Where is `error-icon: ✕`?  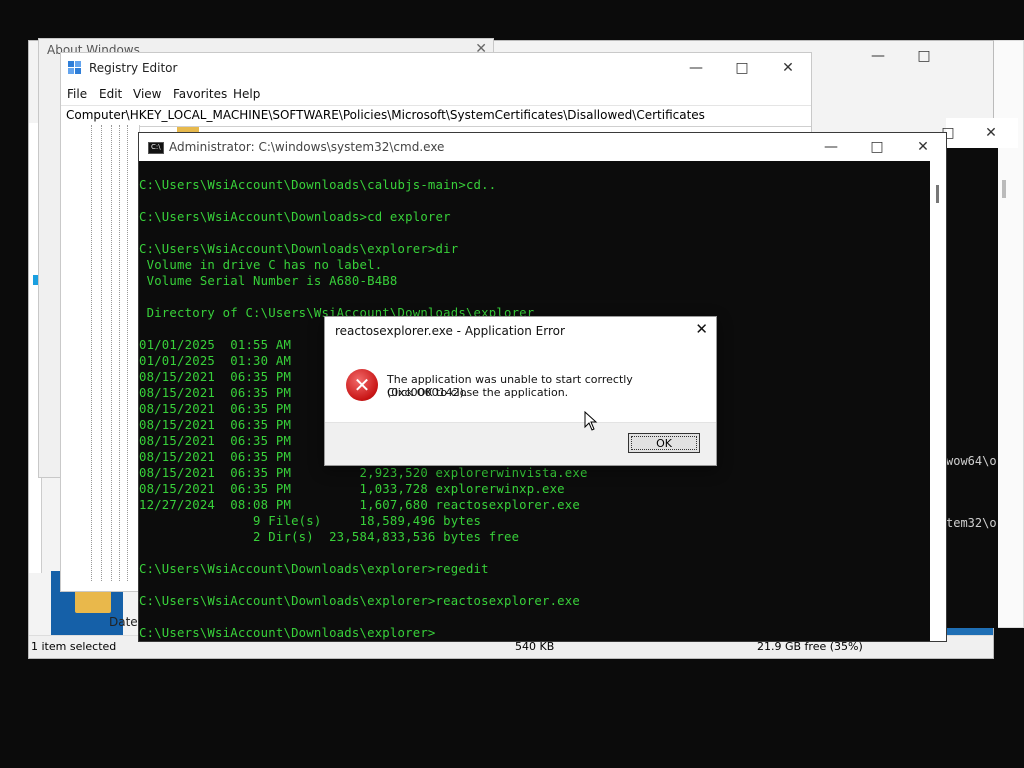
error-icon: ✕ is located at coordinates (362, 385).